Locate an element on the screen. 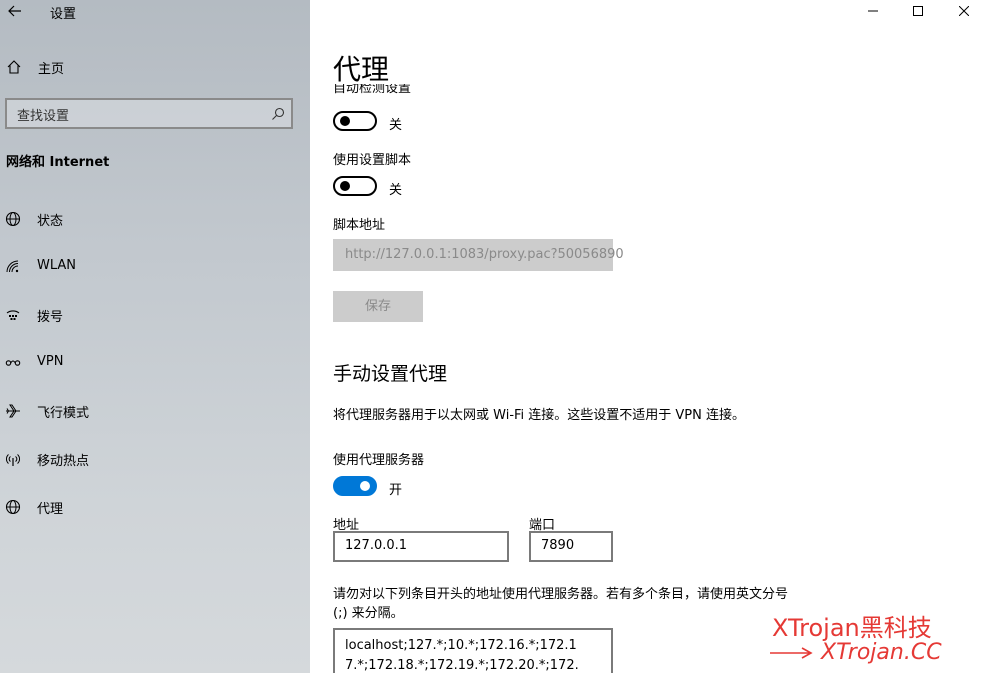  search-placeholder: 查找设置 is located at coordinates (43, 116).